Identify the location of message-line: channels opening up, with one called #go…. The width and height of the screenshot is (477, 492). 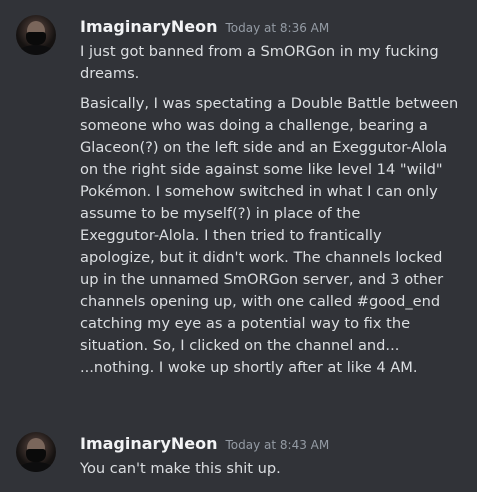
(260, 301).